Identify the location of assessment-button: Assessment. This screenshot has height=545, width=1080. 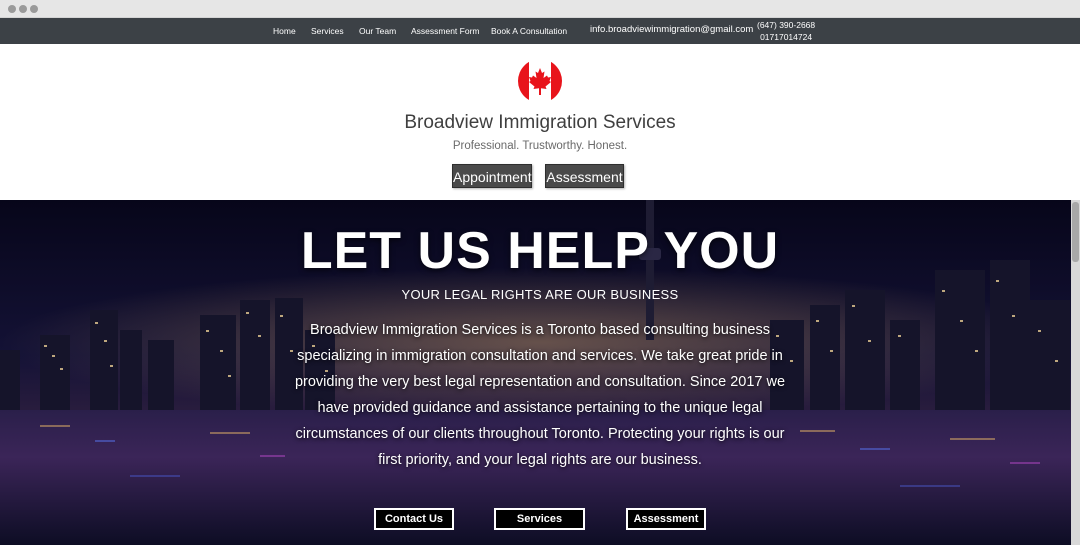
(584, 176).